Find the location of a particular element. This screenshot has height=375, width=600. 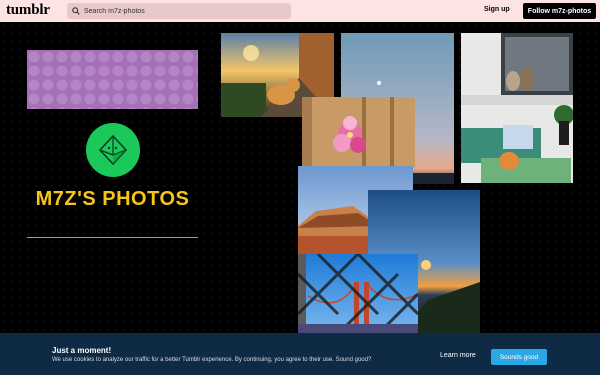

blog-title: M7Z'S PHOTOS is located at coordinates (112, 199).